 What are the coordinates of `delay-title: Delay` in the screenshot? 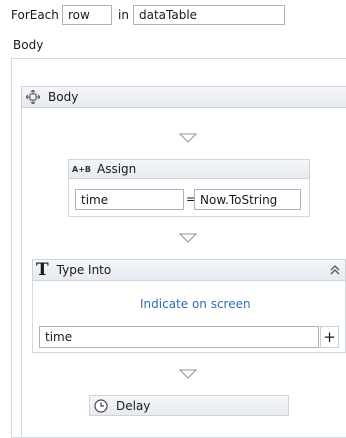 It's located at (133, 405).